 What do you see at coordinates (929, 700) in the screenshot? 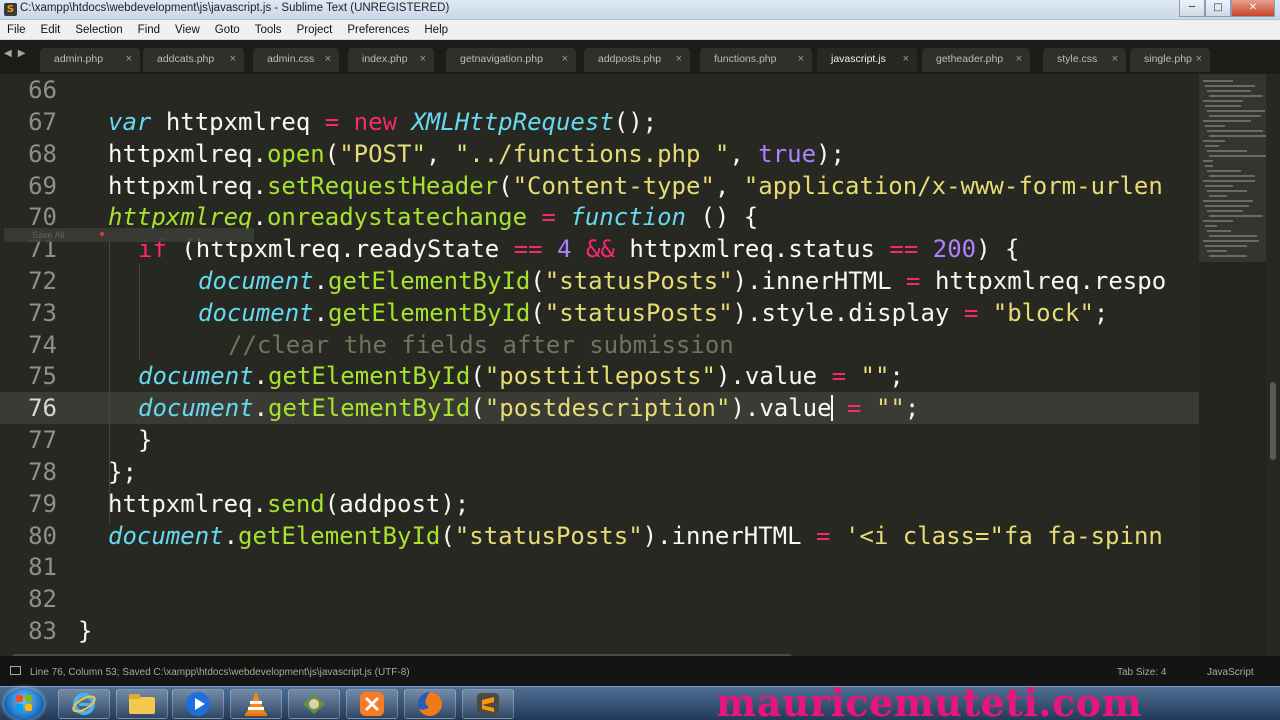
I see `watermark-text: mauricemuteti.com` at bounding box center [929, 700].